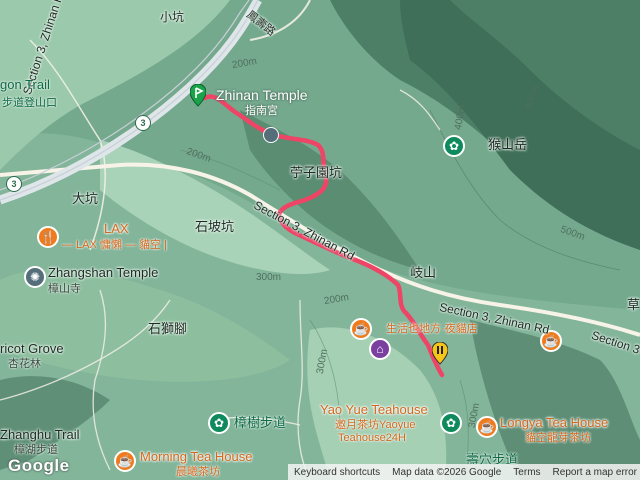 The image size is (640, 480). I want to click on teahouse-label-cn: 晨曦茶坊, so click(198, 472).